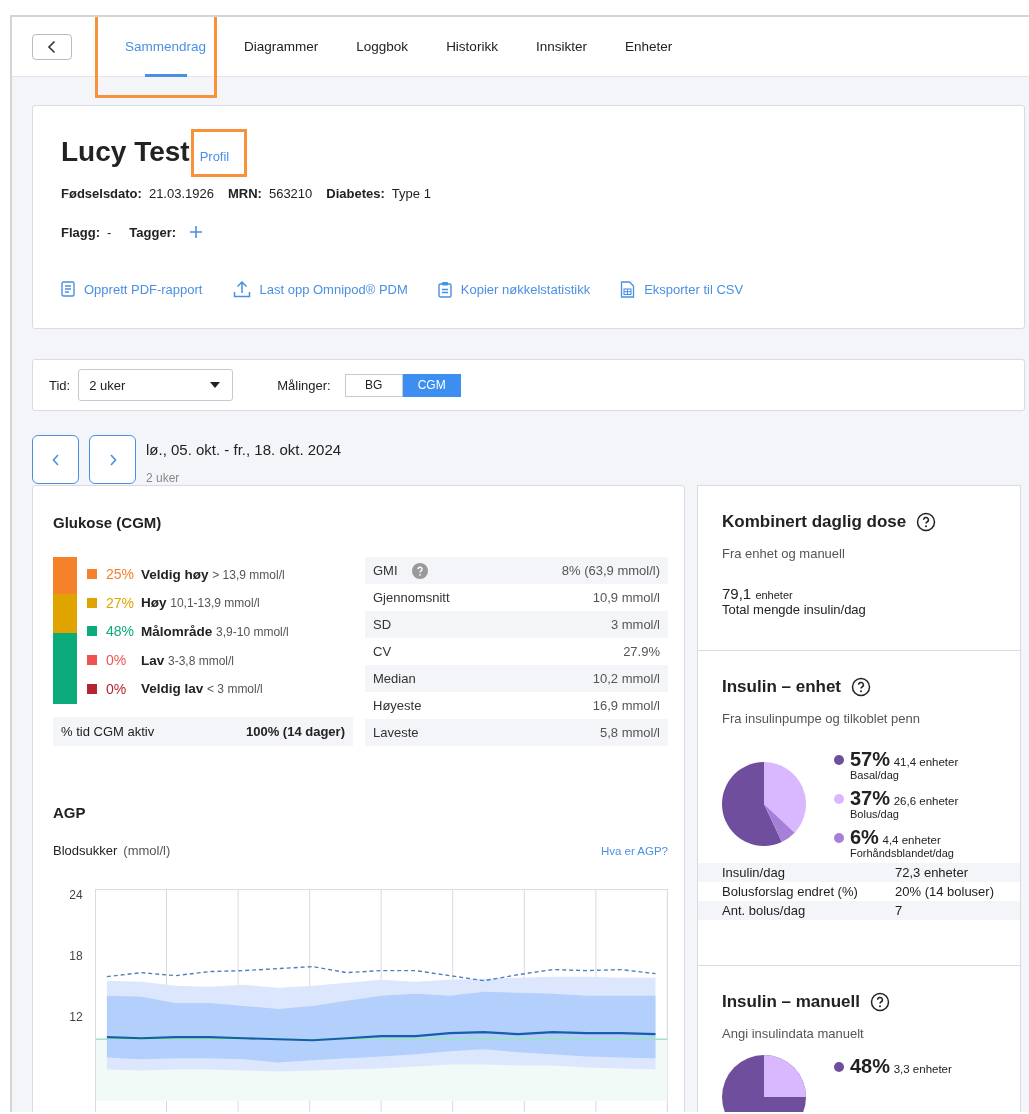  I want to click on card-title: Kombinert daglig dose, so click(814, 522).